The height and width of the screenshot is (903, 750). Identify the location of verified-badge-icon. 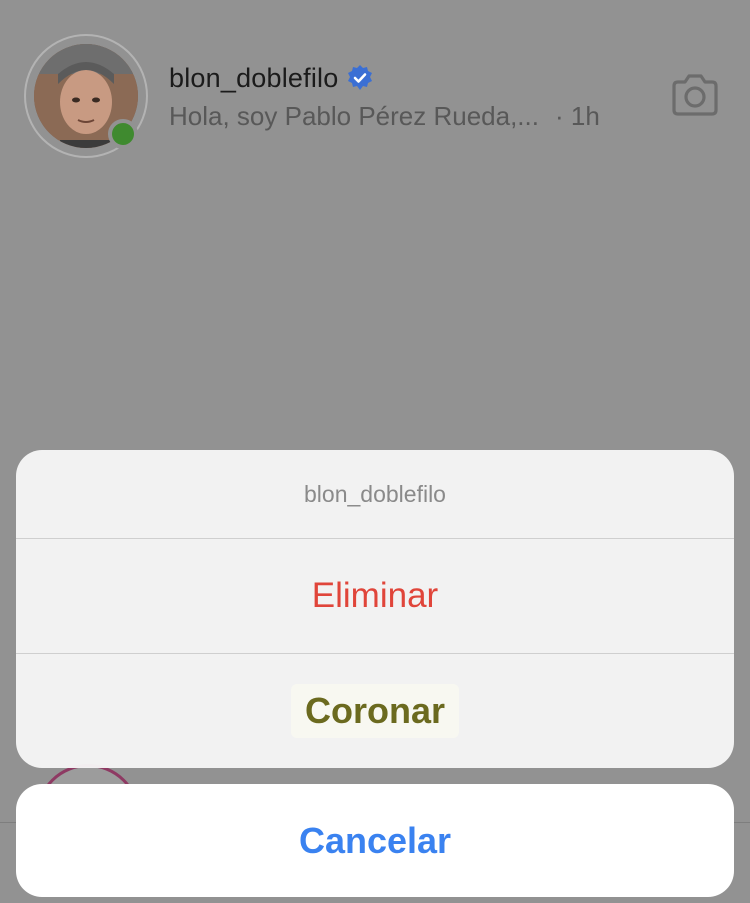
(360, 77).